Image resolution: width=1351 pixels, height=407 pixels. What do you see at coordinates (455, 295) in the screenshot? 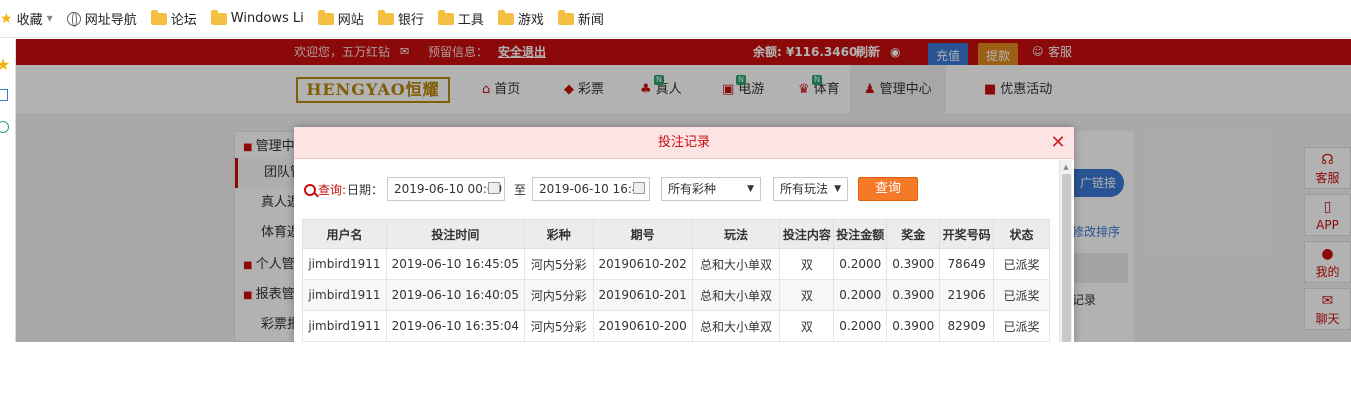
I see `table-cell: 2019-06-10 16:40:05` at bounding box center [455, 295].